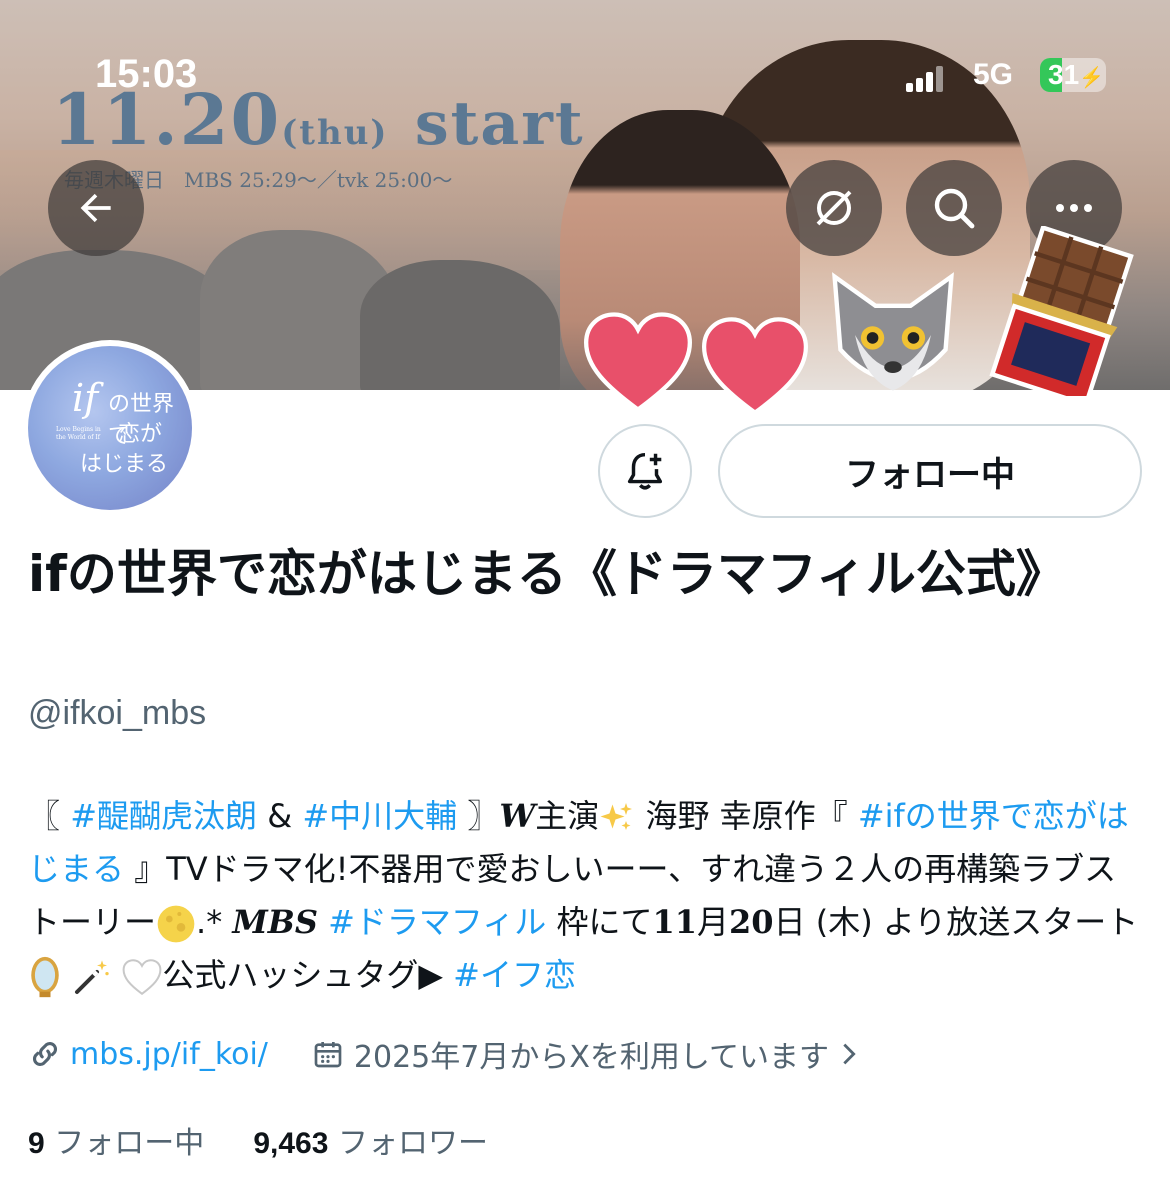 This screenshot has height=1189, width=1170. I want to click on banner-rock, so click(460, 325).